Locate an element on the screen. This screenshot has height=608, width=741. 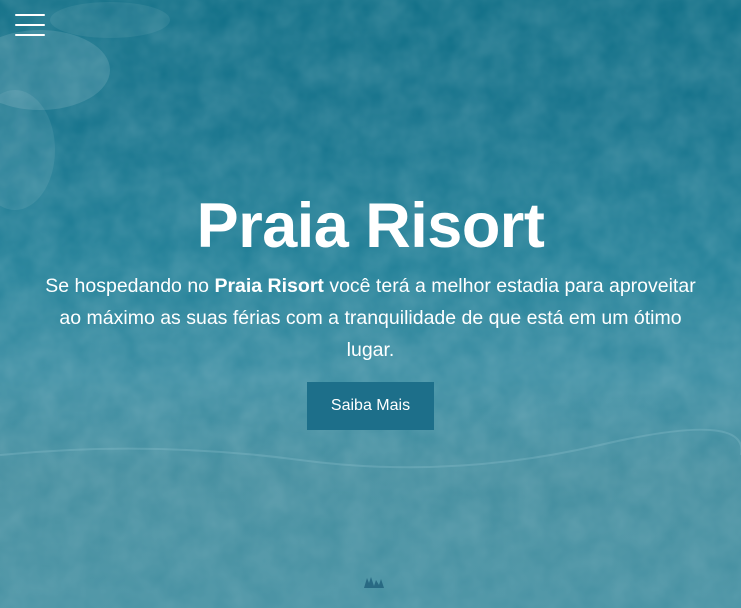
hamburger-menu-icon is located at coordinates (30, 26).